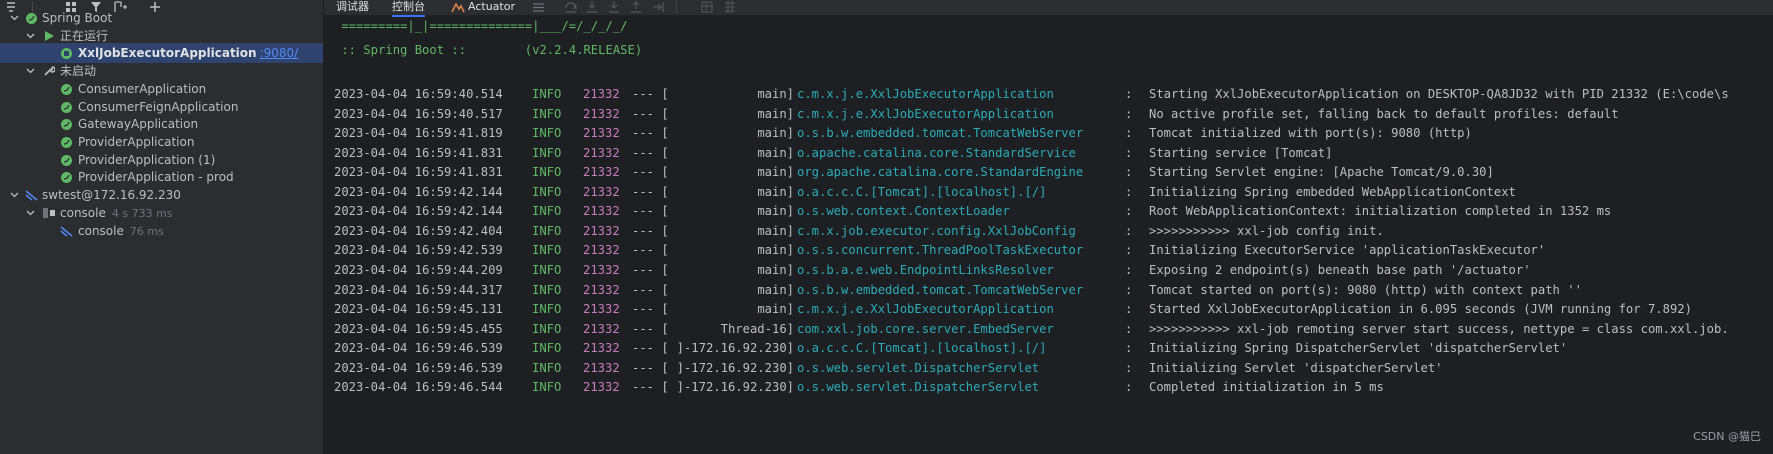  Describe the element at coordinates (488, 50) in the screenshot. I see `spring-banner-version: :: Spring Boot :: (v2.2.4.RELEASE)` at that location.